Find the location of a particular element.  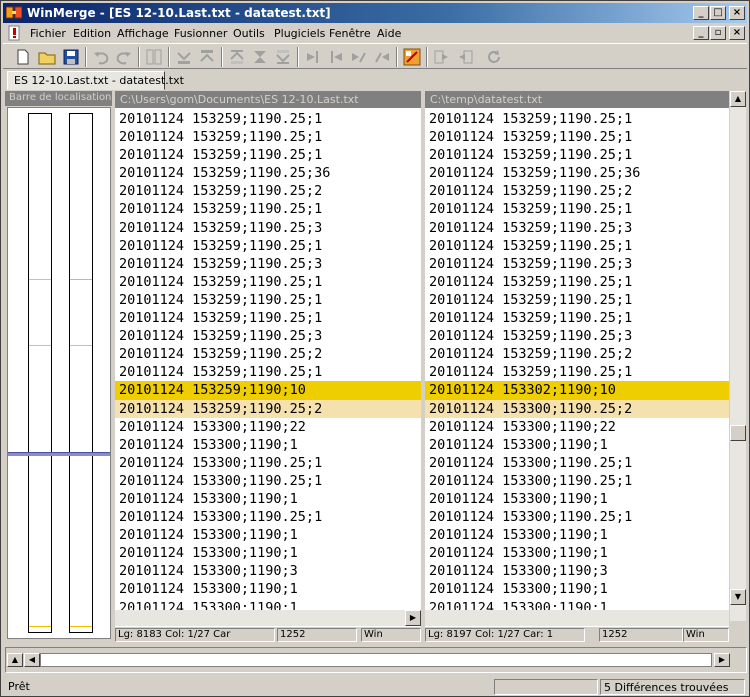

first-diff-icon is located at coordinates (237, 57).